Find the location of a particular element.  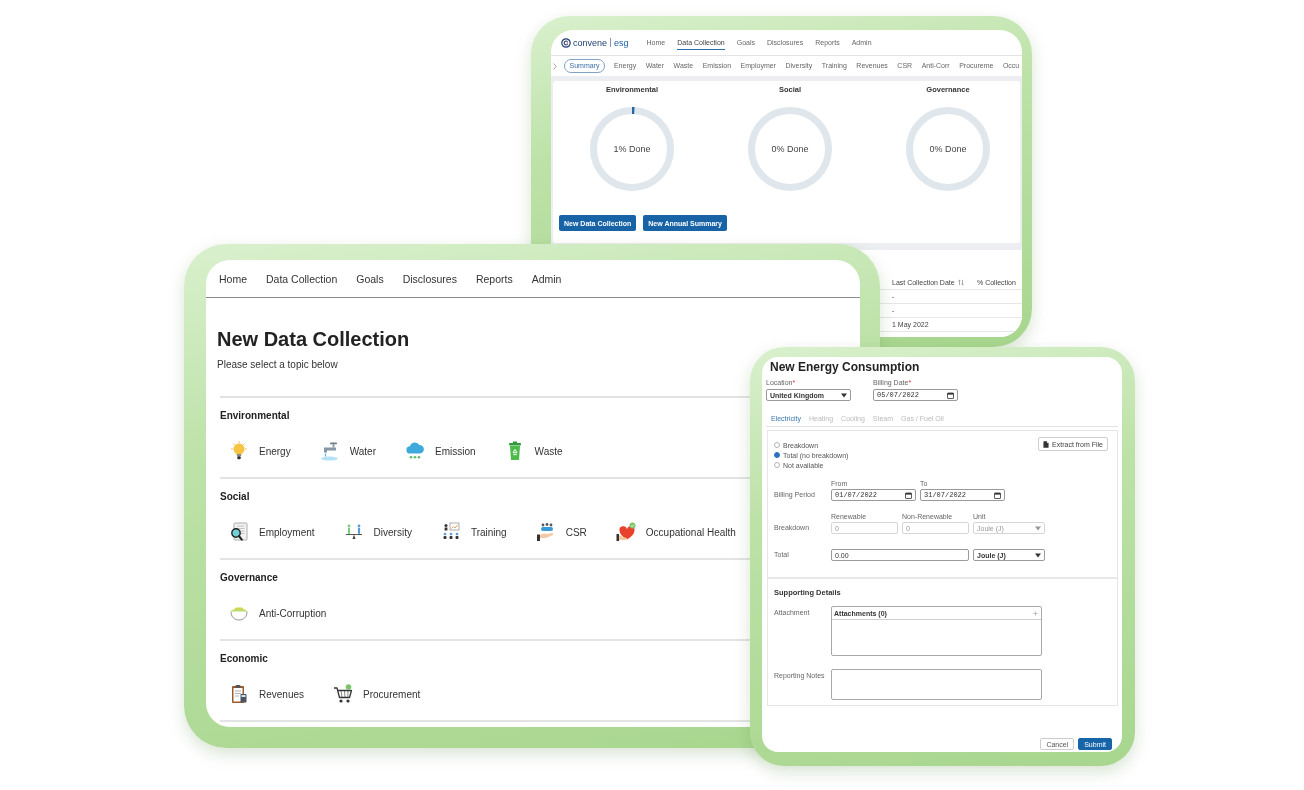

balance-people-icon is located at coordinates (353, 532).